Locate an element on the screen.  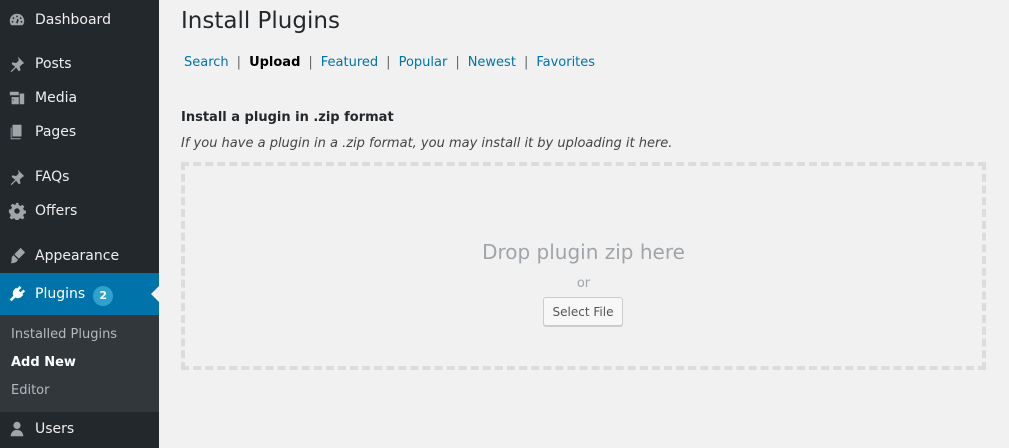
menu-item-plugins: Plugins 2 is located at coordinates (79, 294).